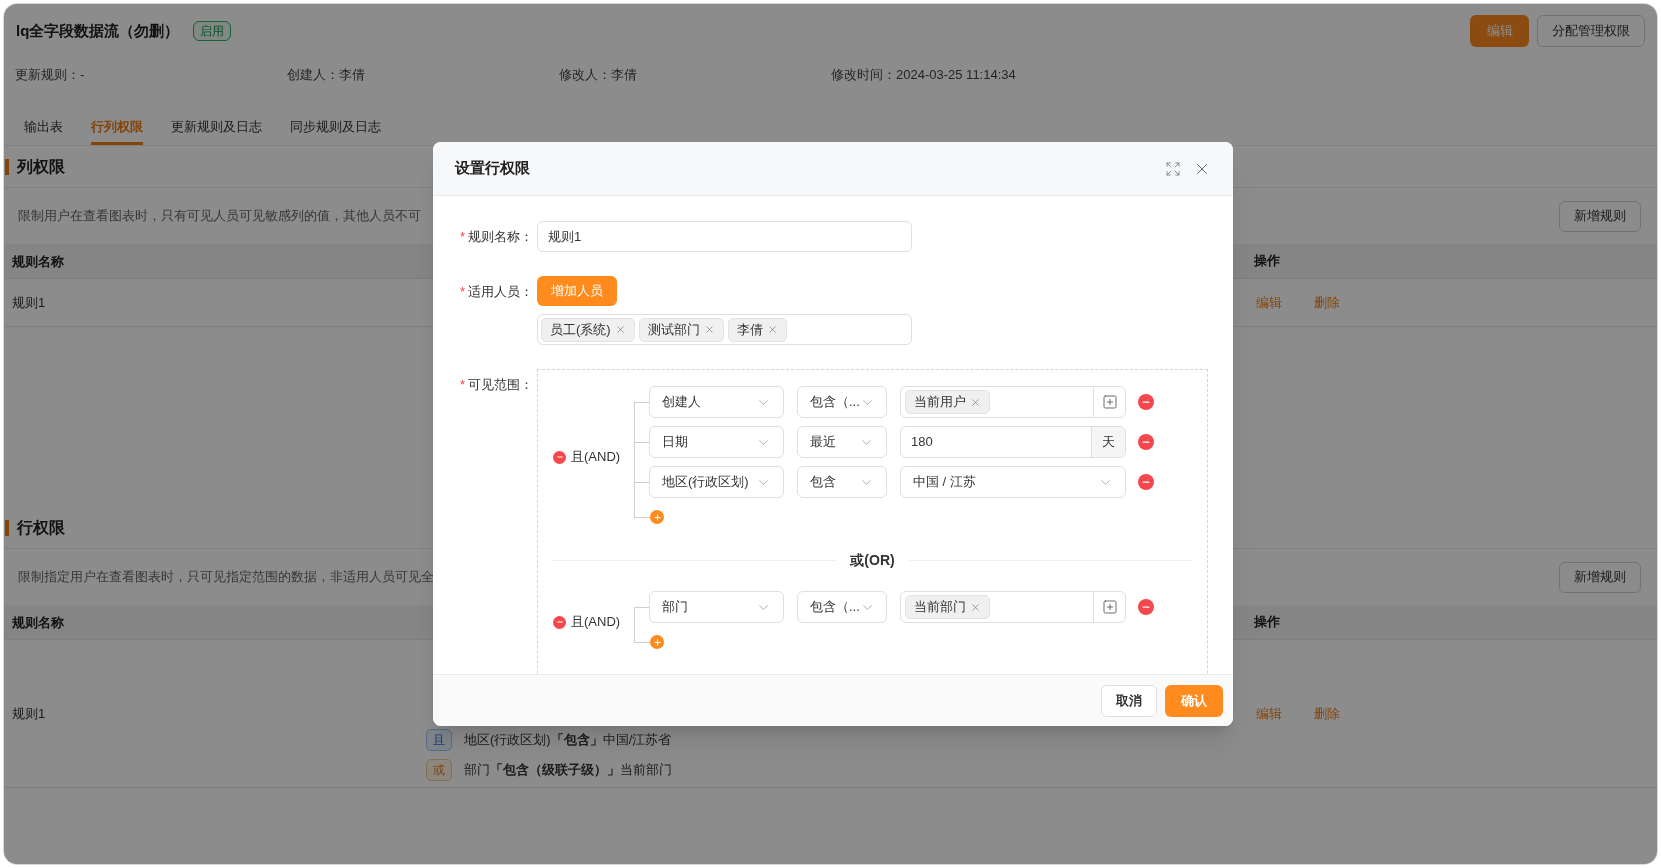 Image resolution: width=1661 pixels, height=868 pixels. What do you see at coordinates (1013, 607) in the screenshot?
I see `tag-select-field: 当前部门` at bounding box center [1013, 607].